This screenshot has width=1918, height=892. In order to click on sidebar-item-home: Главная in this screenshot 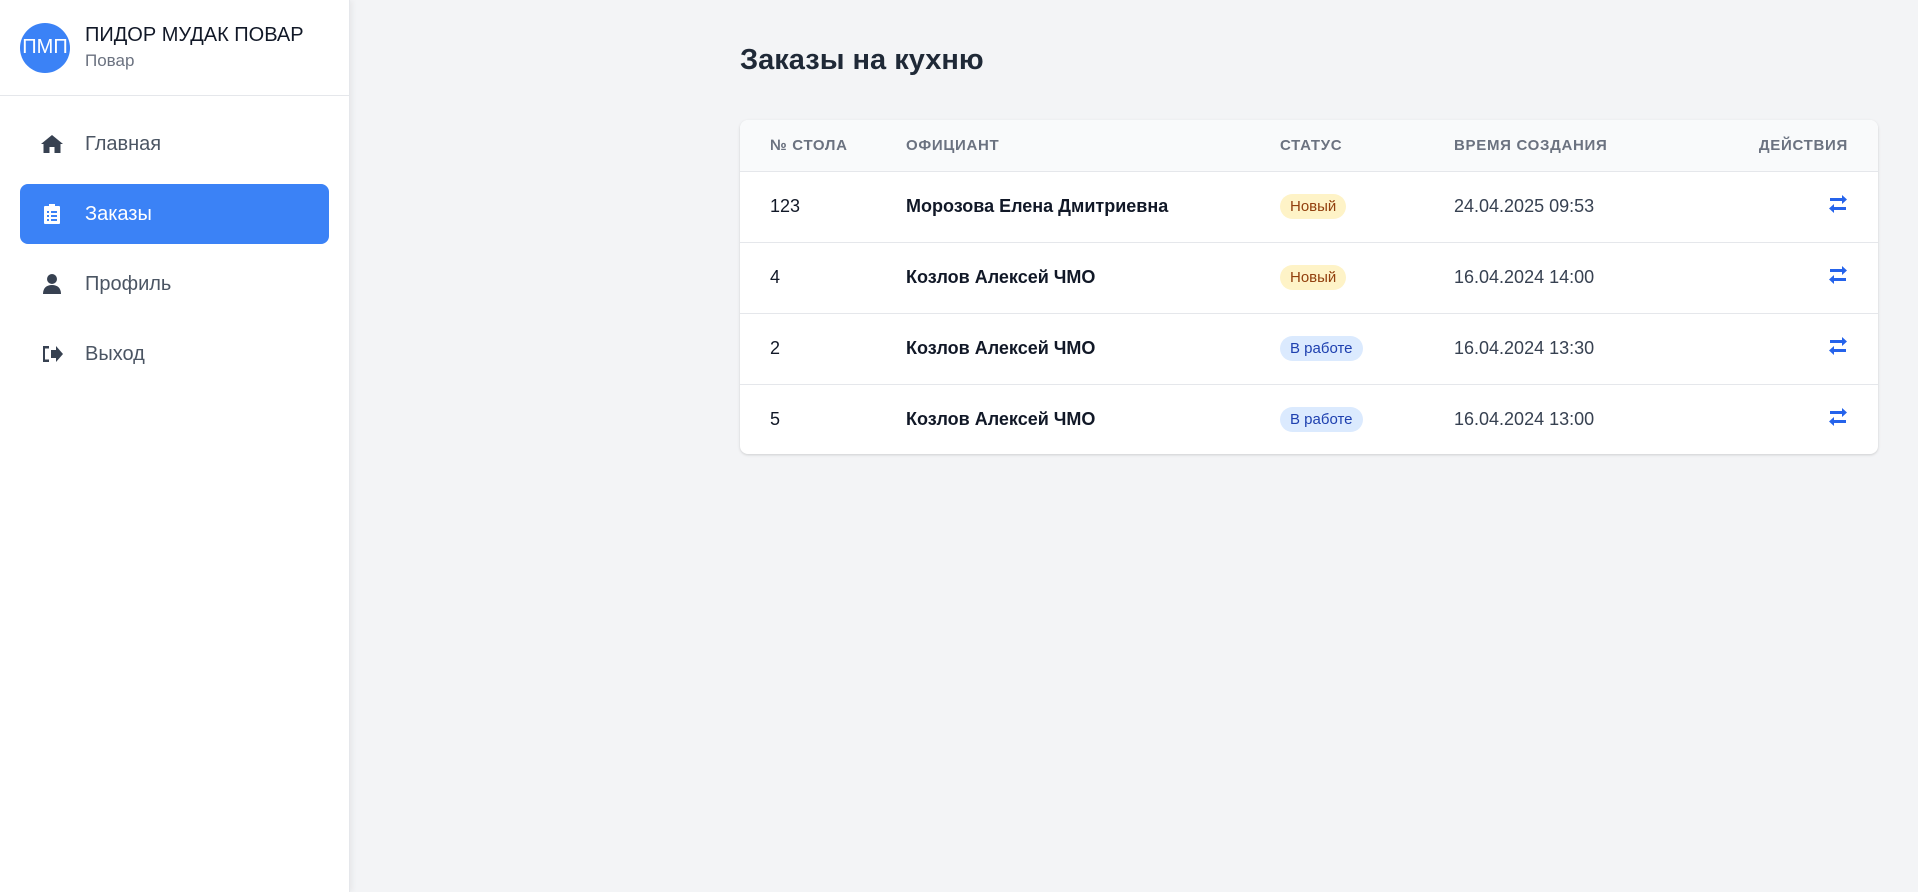, I will do `click(174, 144)`.